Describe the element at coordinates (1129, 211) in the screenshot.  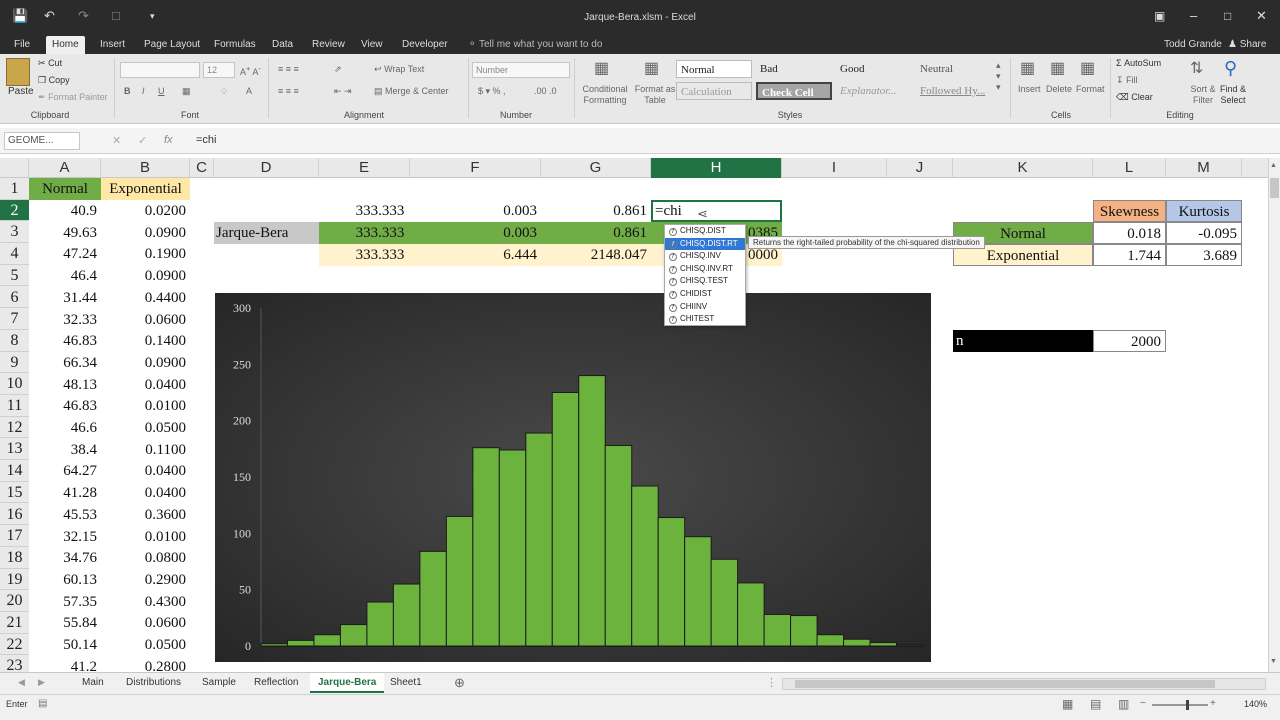
I see `cell-l2: Skewness` at that location.